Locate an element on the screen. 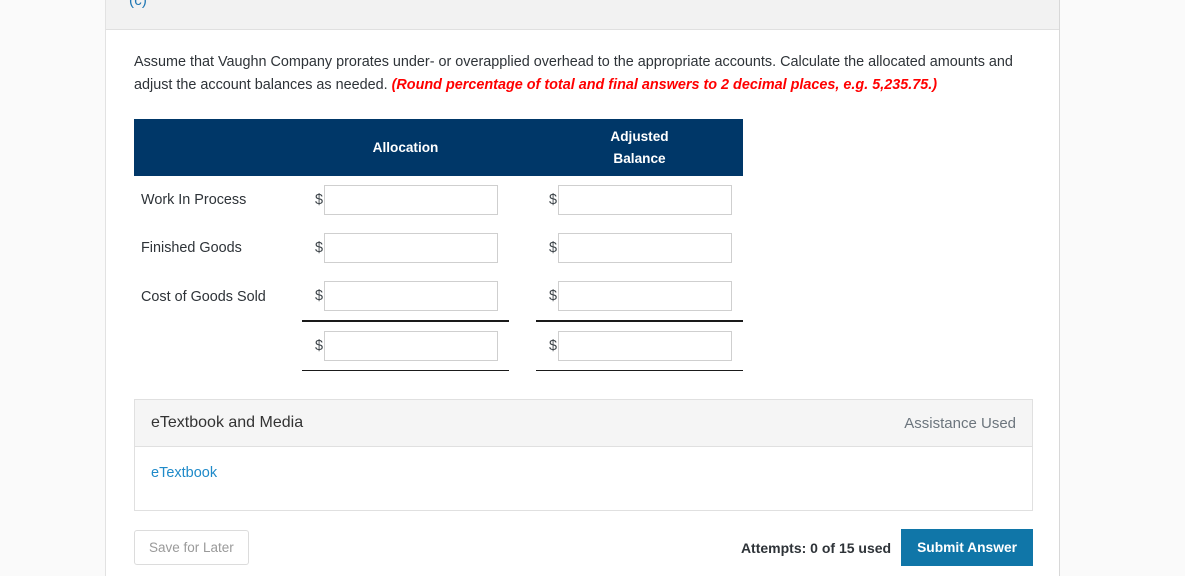  header-adjusted-line1: Adjusted is located at coordinates (639, 136).